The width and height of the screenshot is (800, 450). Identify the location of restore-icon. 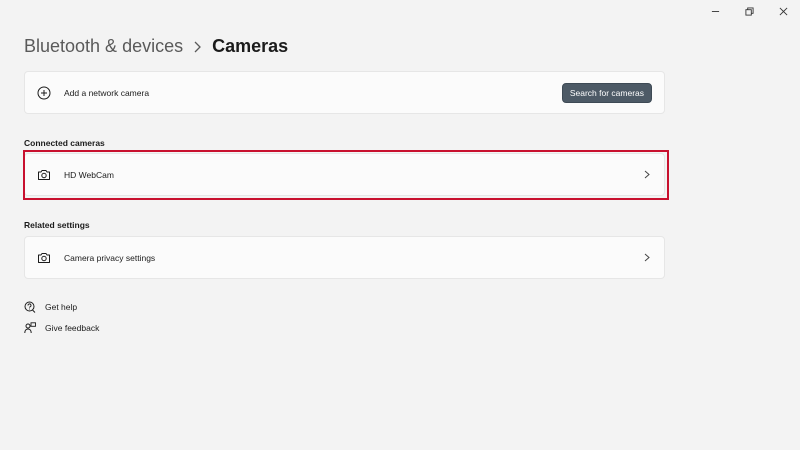
(749, 11).